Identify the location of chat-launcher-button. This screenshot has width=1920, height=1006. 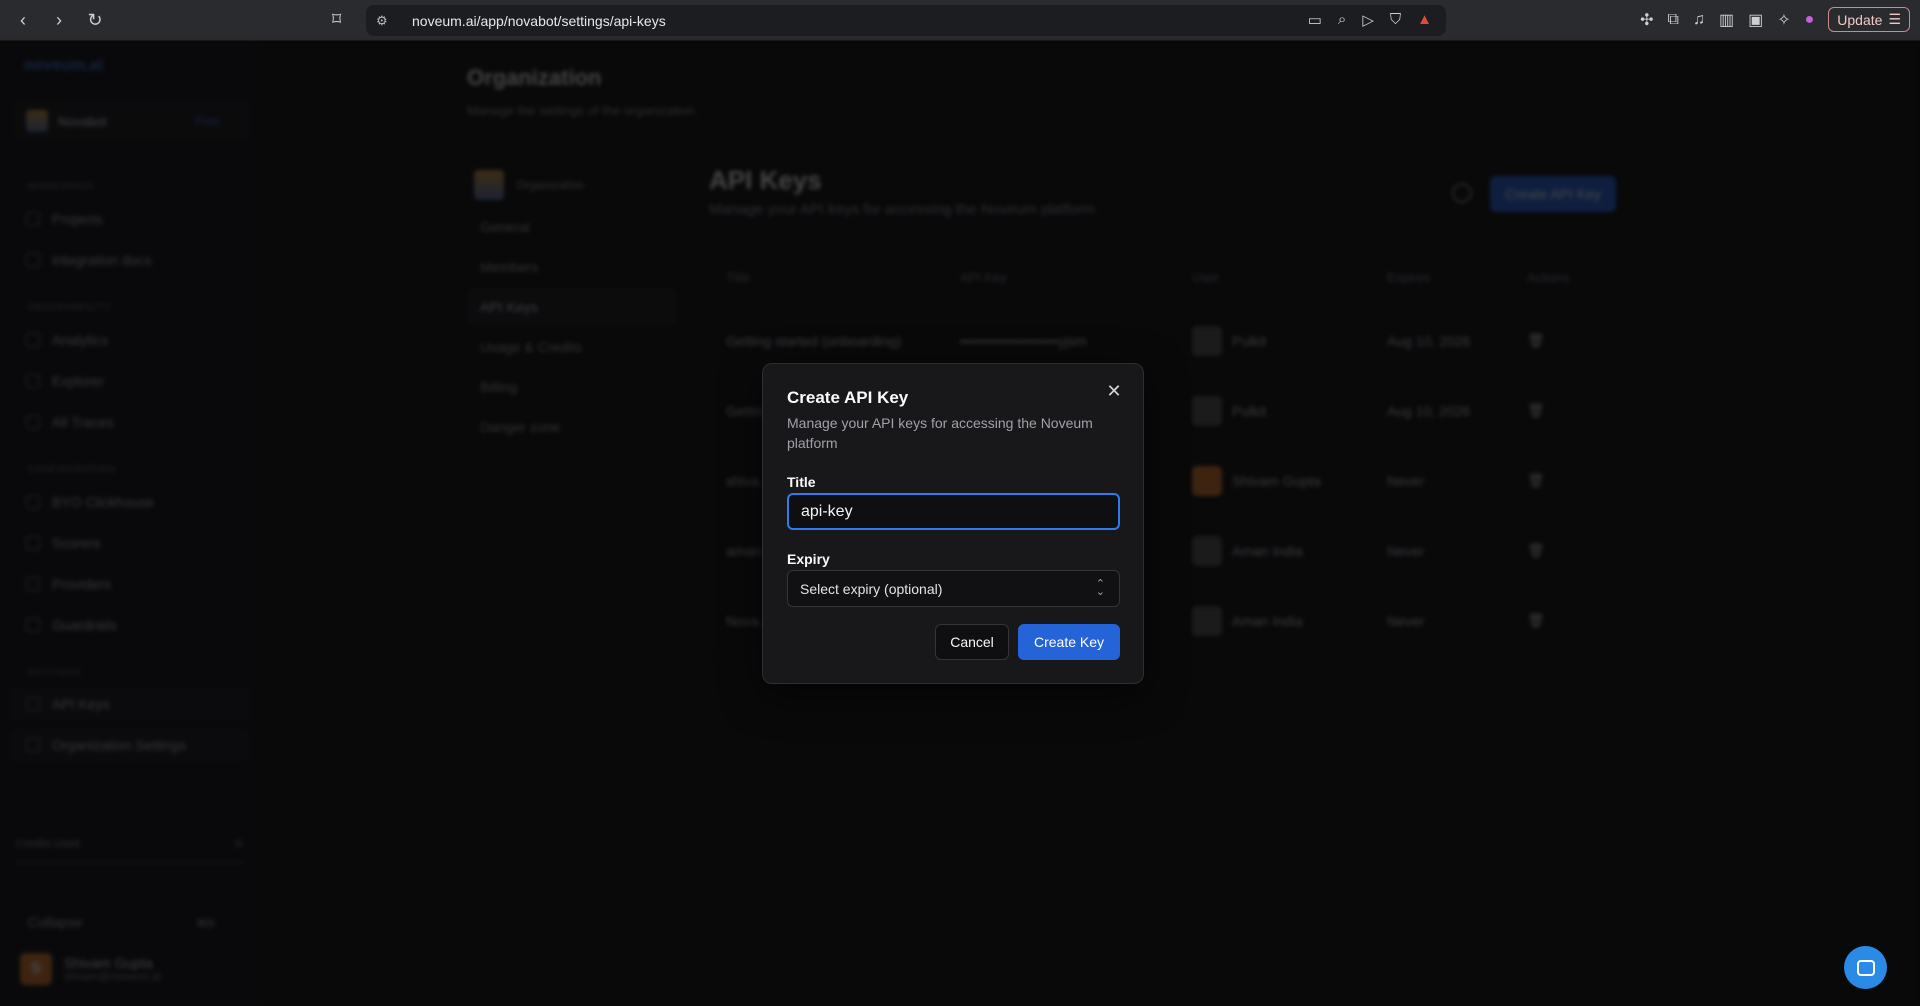
(1865, 967).